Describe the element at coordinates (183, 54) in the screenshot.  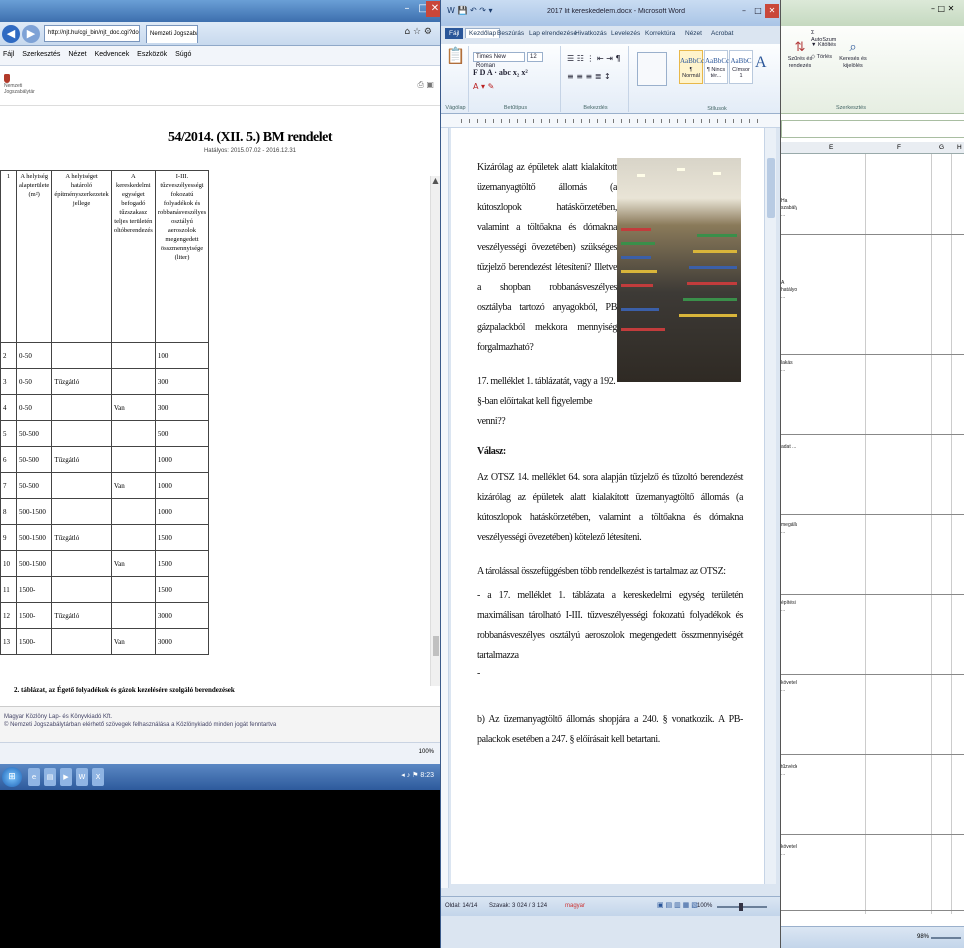
I see `menu-help: Súgó` at that location.